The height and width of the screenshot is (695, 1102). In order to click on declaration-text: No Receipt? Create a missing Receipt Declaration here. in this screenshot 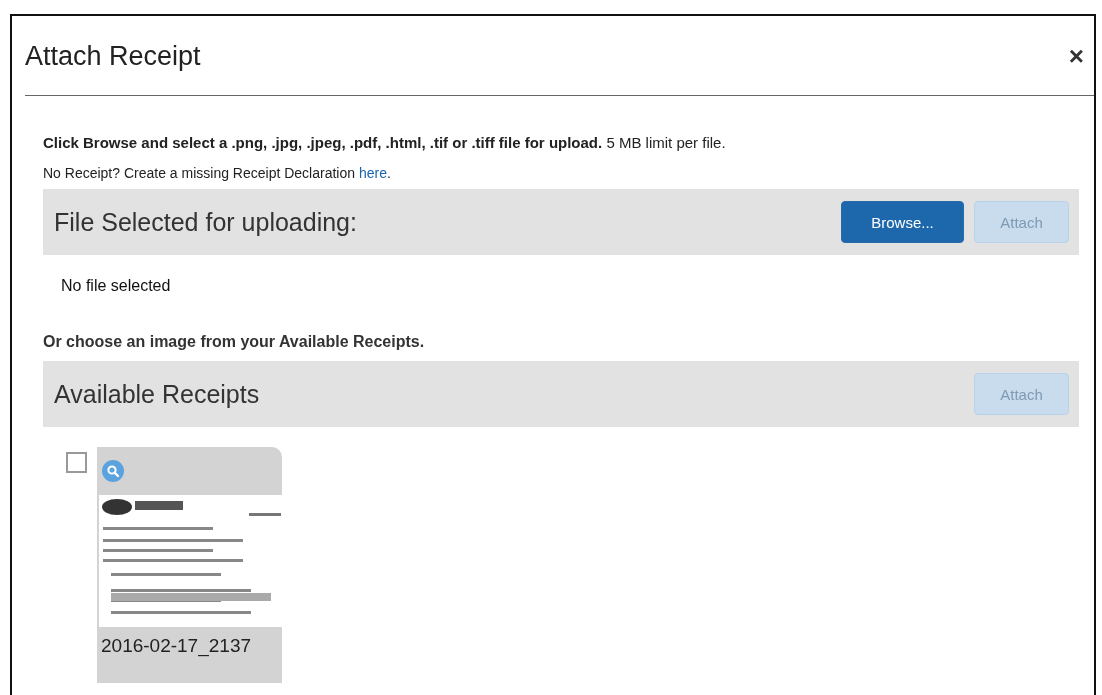, I will do `click(217, 173)`.